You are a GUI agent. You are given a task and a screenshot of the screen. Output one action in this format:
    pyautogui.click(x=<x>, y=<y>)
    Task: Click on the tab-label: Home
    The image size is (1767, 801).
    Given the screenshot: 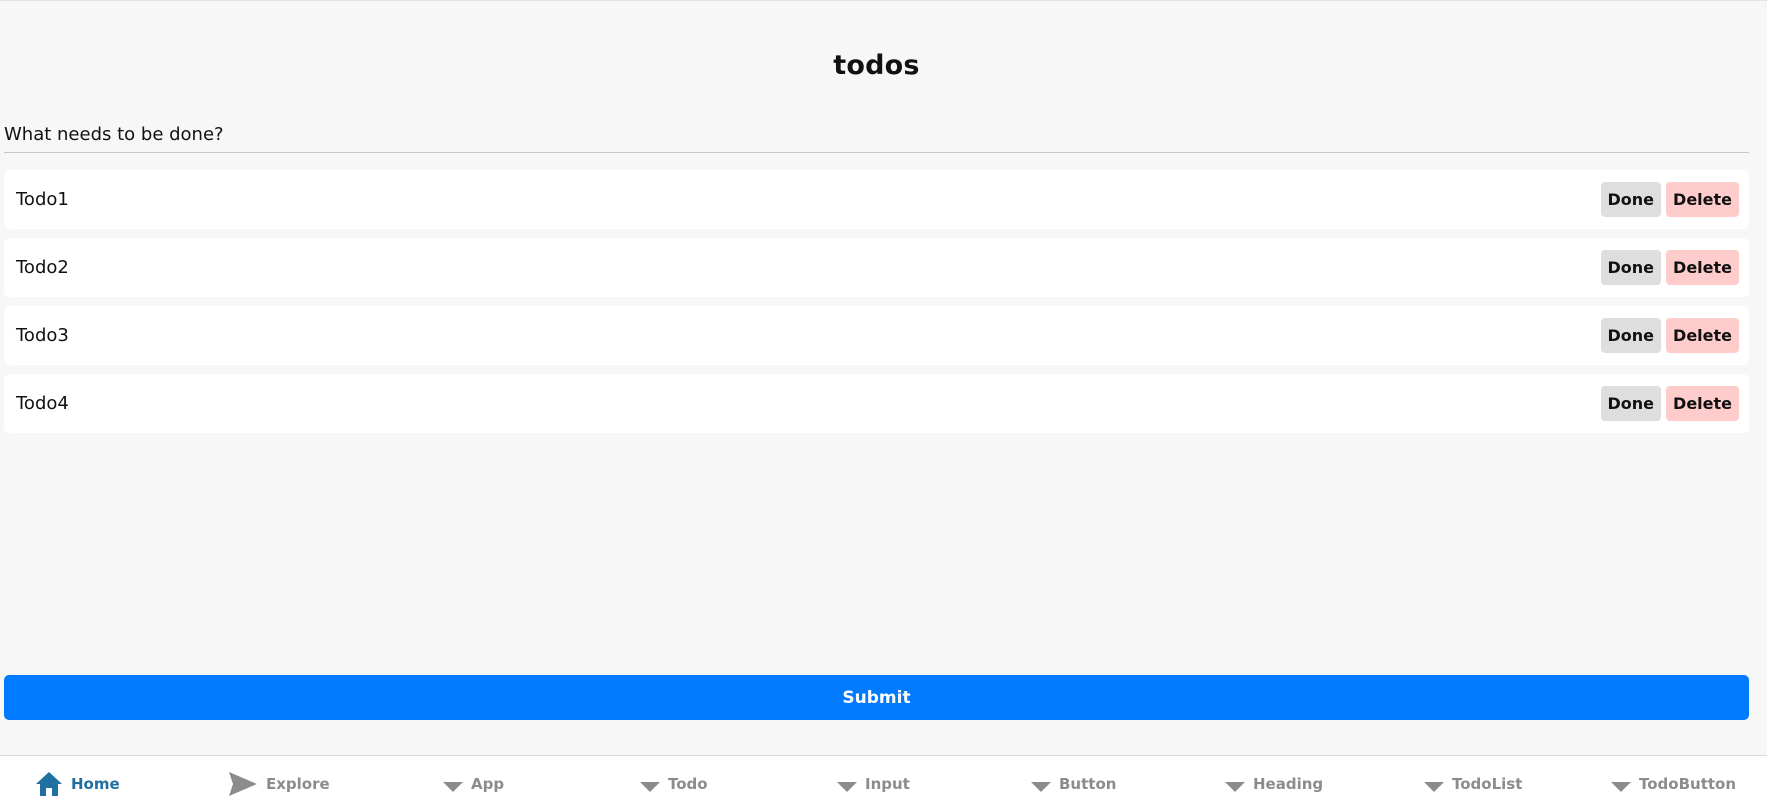 What is the action you would take?
    pyautogui.click(x=95, y=784)
    